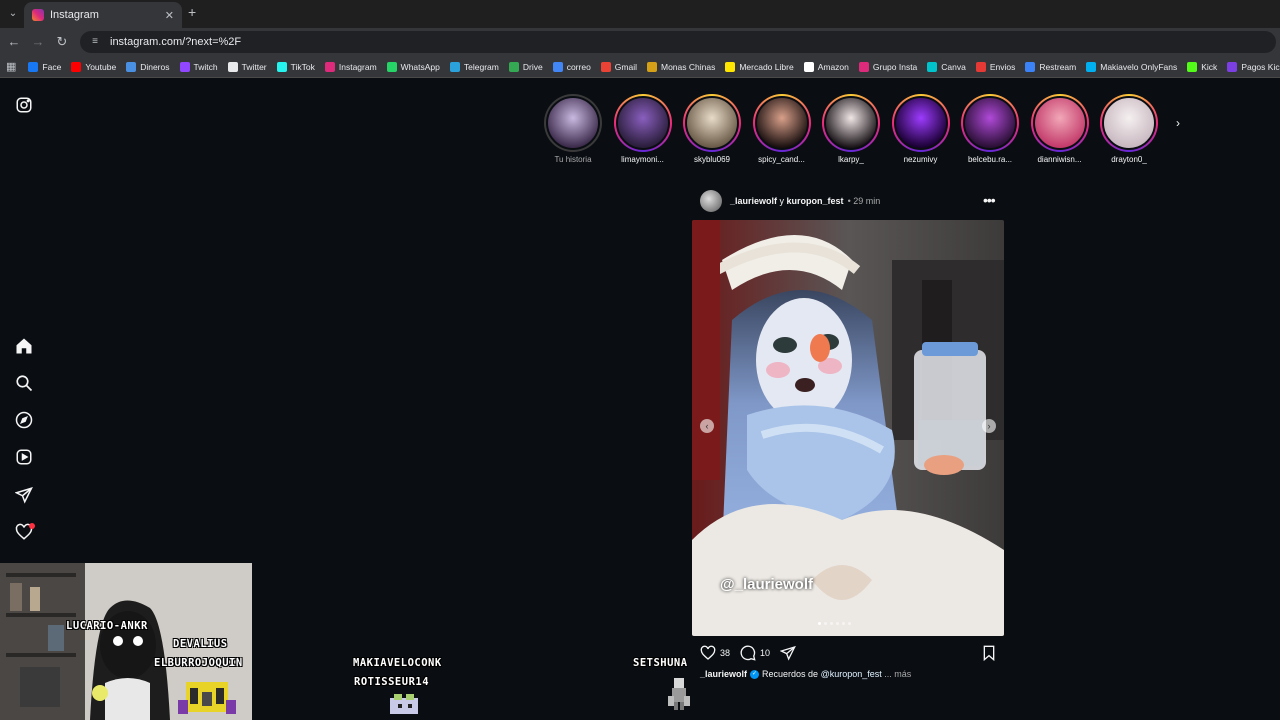  I want to click on bookmark-item: correo, so click(571, 66).